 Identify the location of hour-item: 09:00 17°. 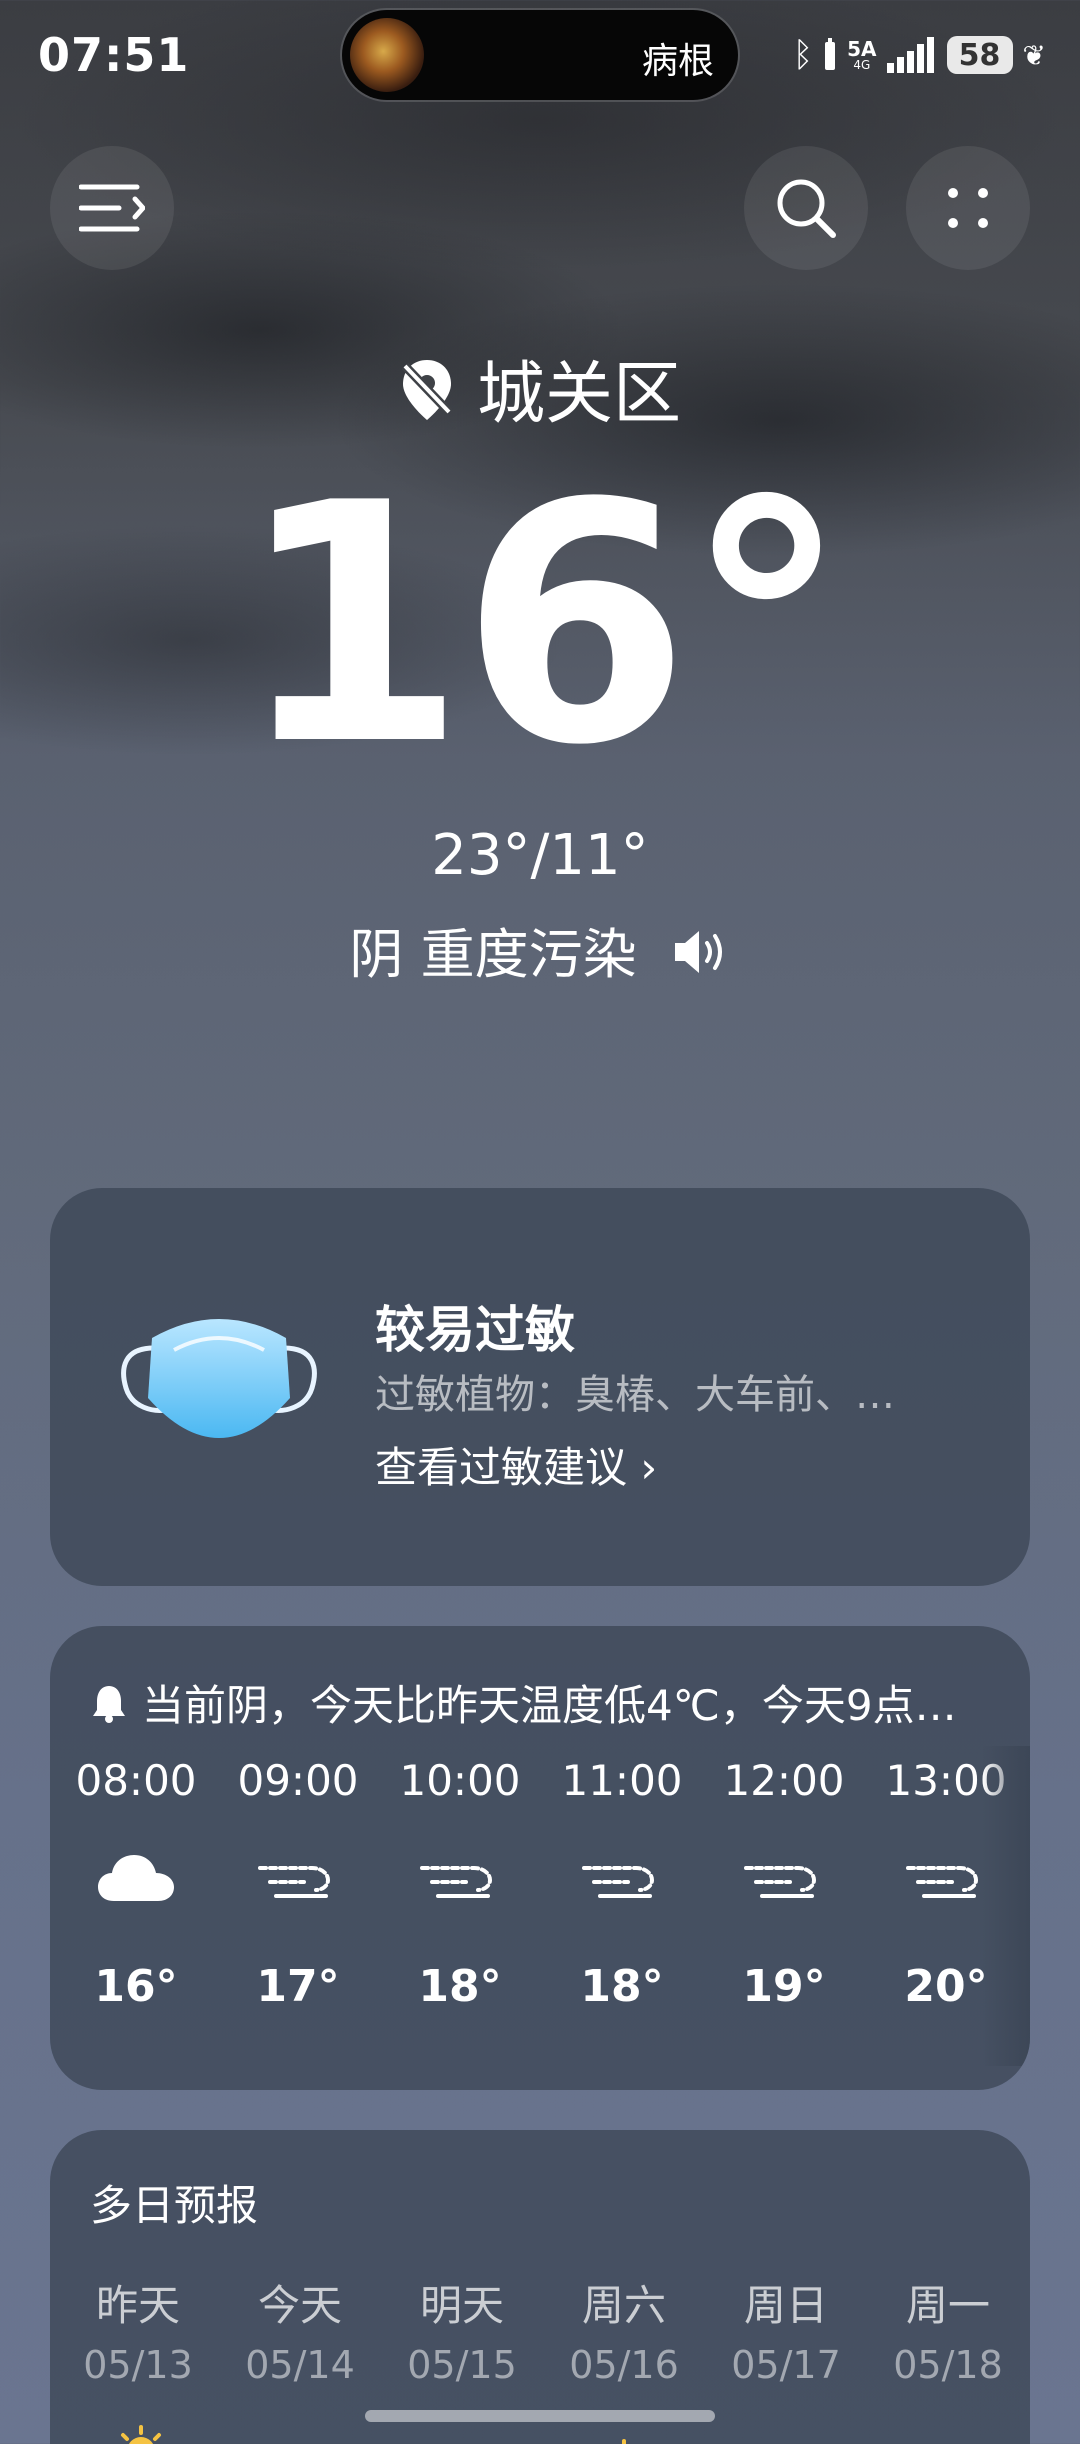
(298, 1884).